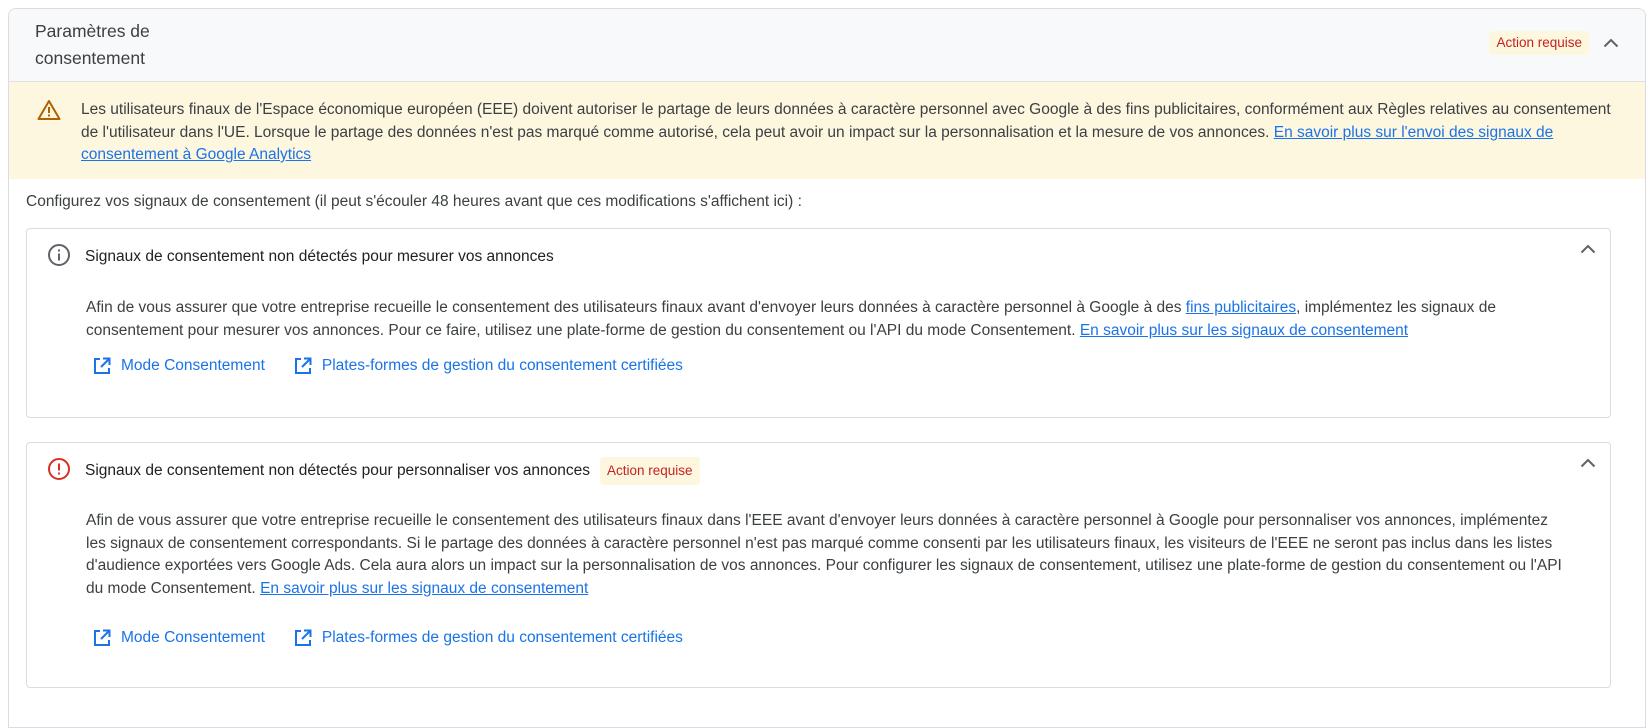 This screenshot has height=728, width=1652. What do you see at coordinates (59, 471) in the screenshot?
I see `error-icon` at bounding box center [59, 471].